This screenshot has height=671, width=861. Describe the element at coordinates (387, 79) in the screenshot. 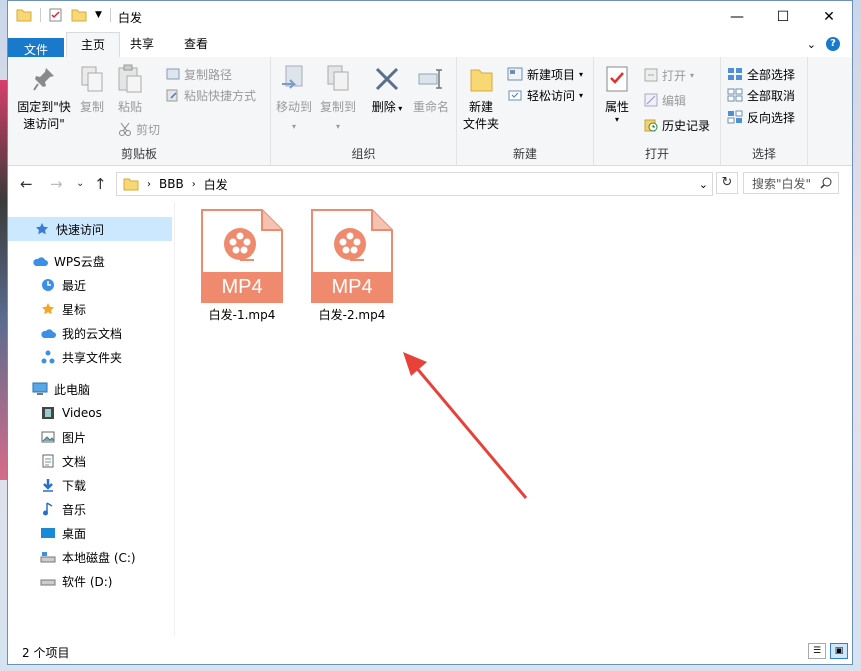

I see `delete-x-icon` at that location.